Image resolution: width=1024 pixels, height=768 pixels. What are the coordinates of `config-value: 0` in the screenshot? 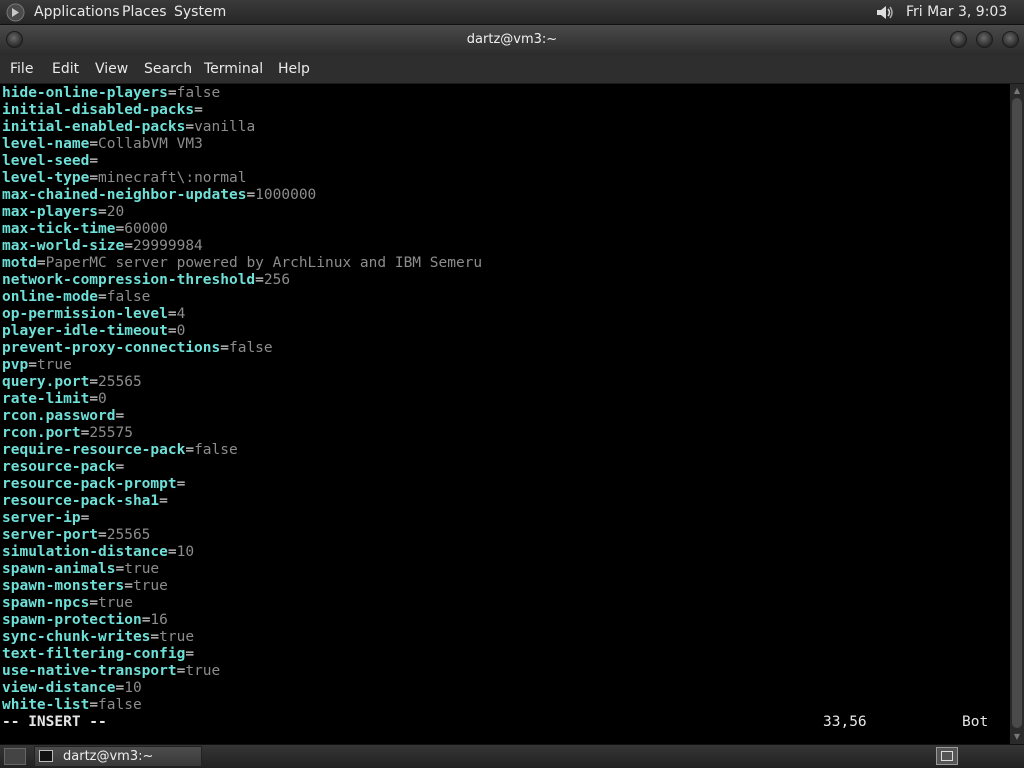 It's located at (102, 399).